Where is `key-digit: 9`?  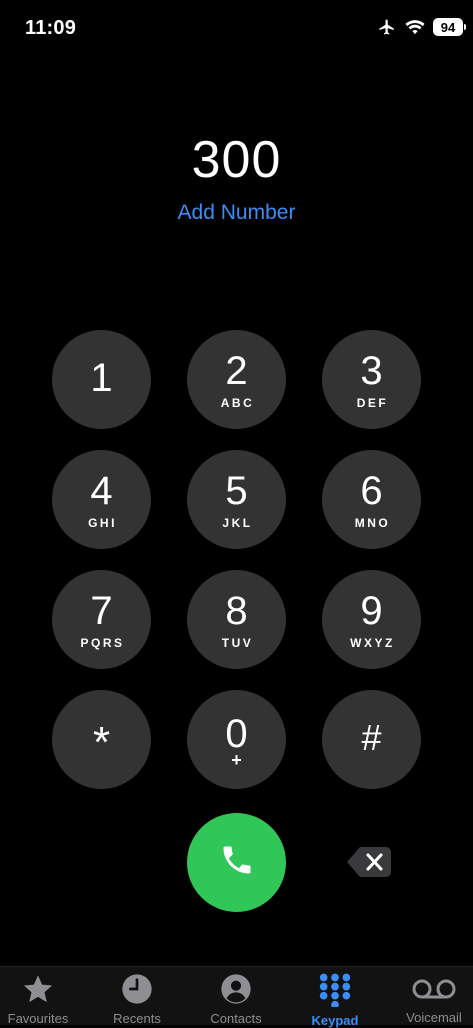
key-digit: 9 is located at coordinates (371, 610).